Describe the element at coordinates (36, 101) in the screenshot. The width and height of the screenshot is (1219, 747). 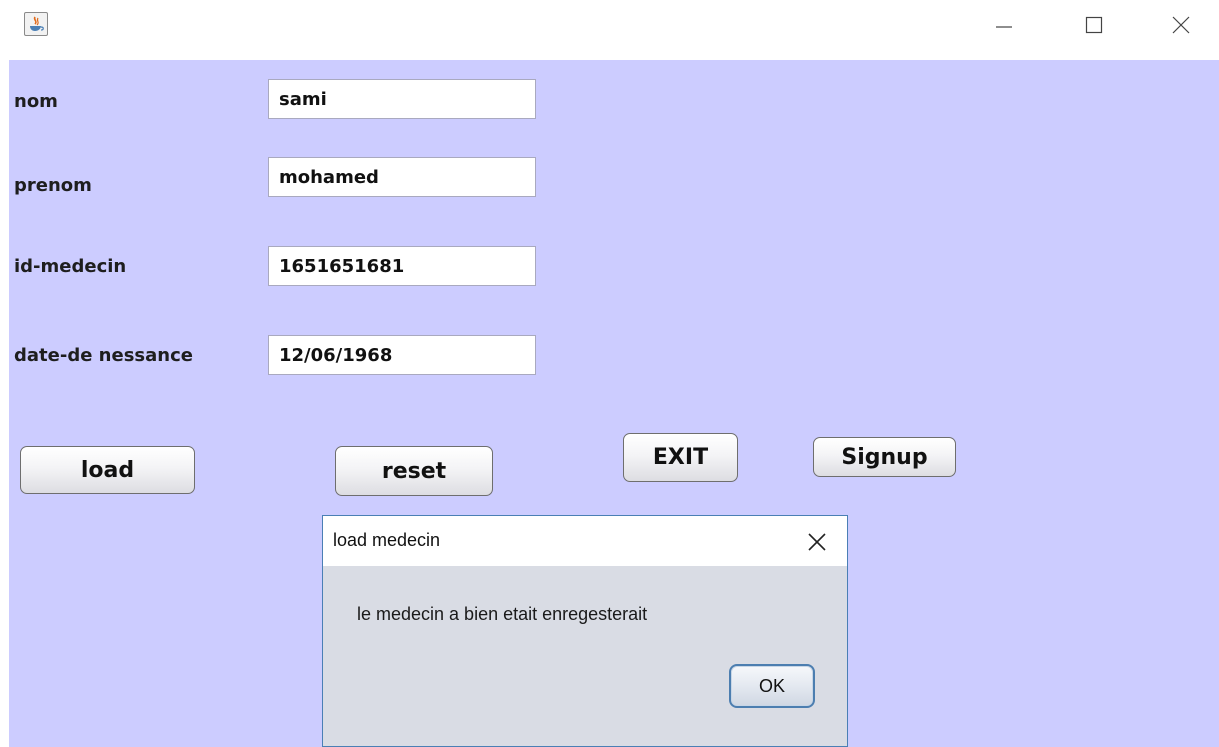
I see `nom-label: nom` at that location.